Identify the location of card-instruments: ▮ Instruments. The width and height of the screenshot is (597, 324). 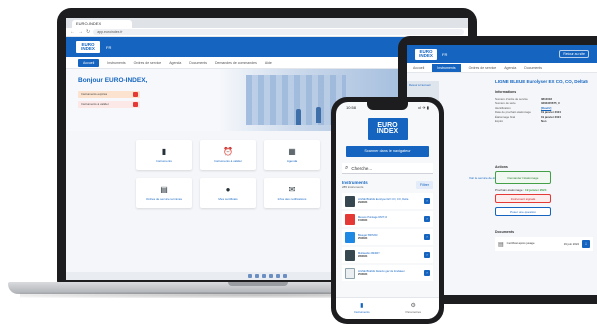
(164, 155).